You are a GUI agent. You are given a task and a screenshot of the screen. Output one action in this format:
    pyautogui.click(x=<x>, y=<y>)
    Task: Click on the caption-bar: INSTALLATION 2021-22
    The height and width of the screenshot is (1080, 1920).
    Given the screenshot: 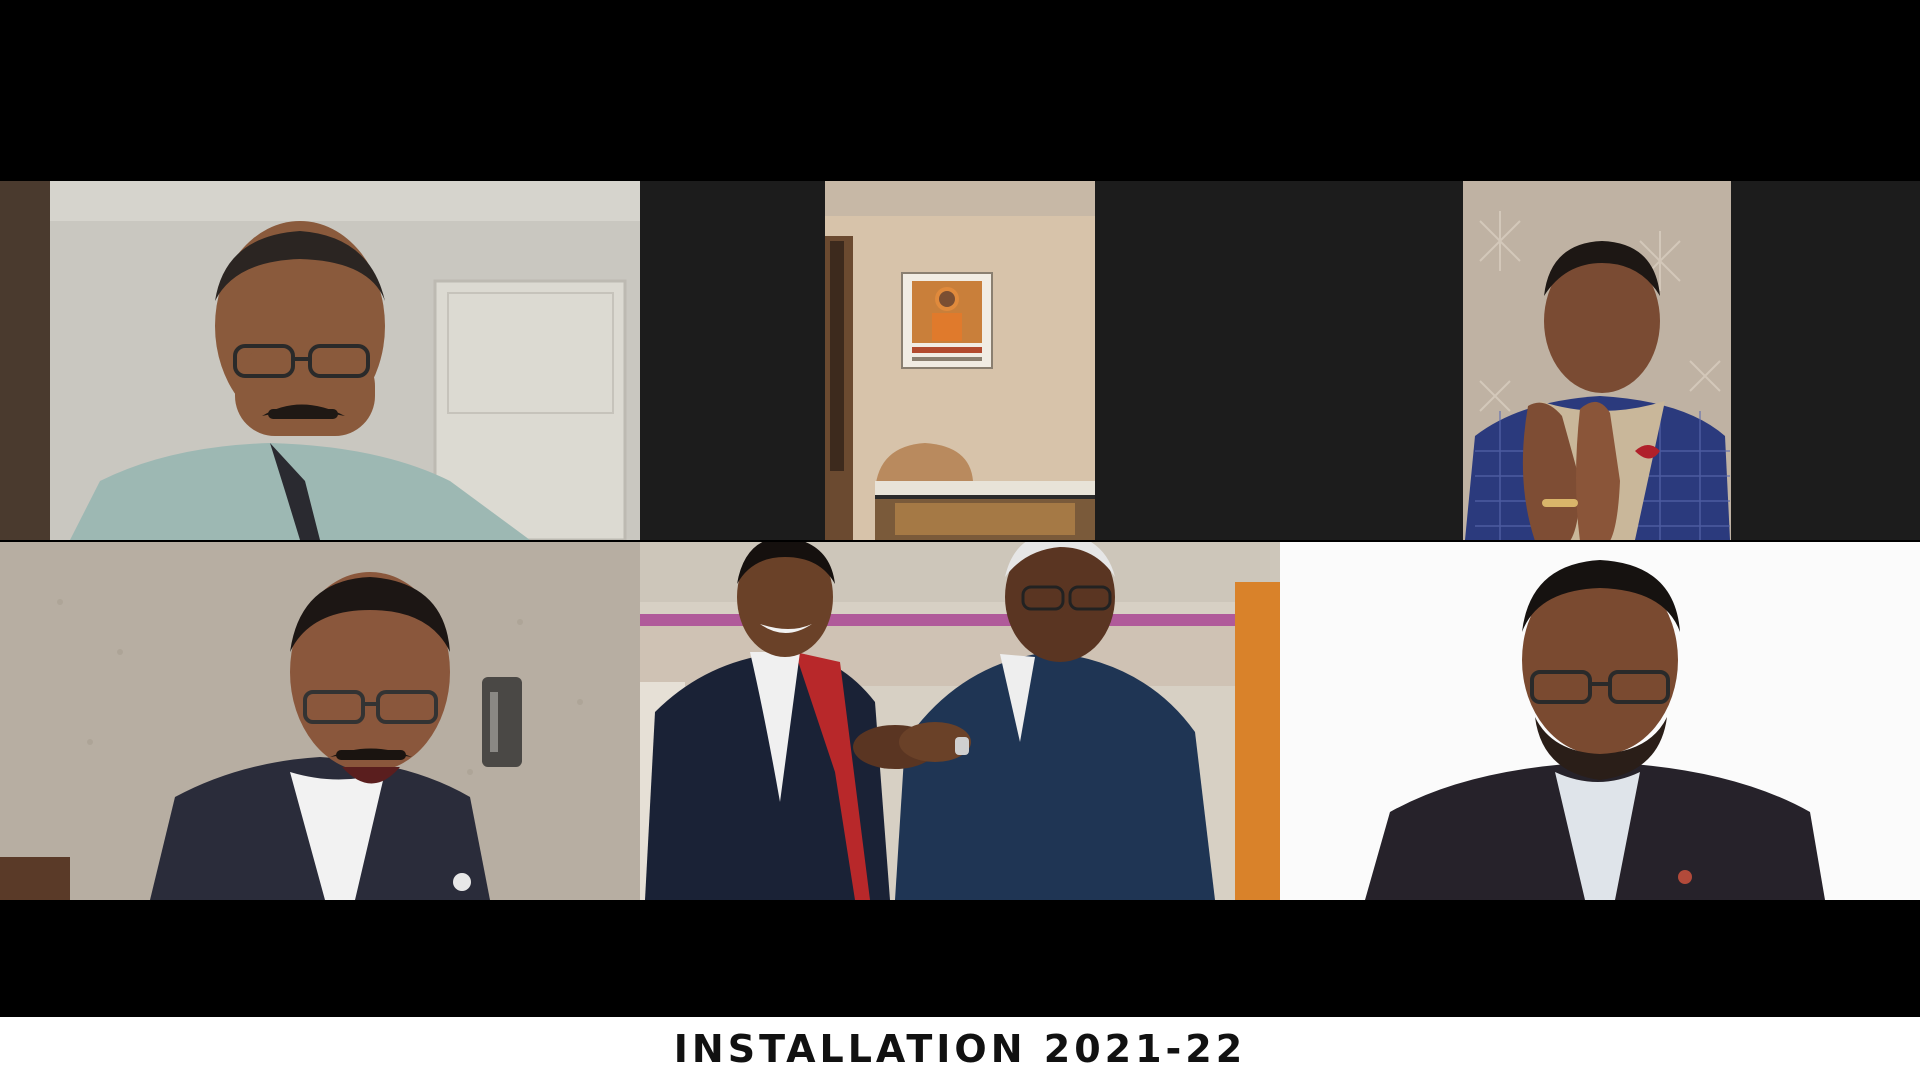 What is the action you would take?
    pyautogui.click(x=960, y=1048)
    